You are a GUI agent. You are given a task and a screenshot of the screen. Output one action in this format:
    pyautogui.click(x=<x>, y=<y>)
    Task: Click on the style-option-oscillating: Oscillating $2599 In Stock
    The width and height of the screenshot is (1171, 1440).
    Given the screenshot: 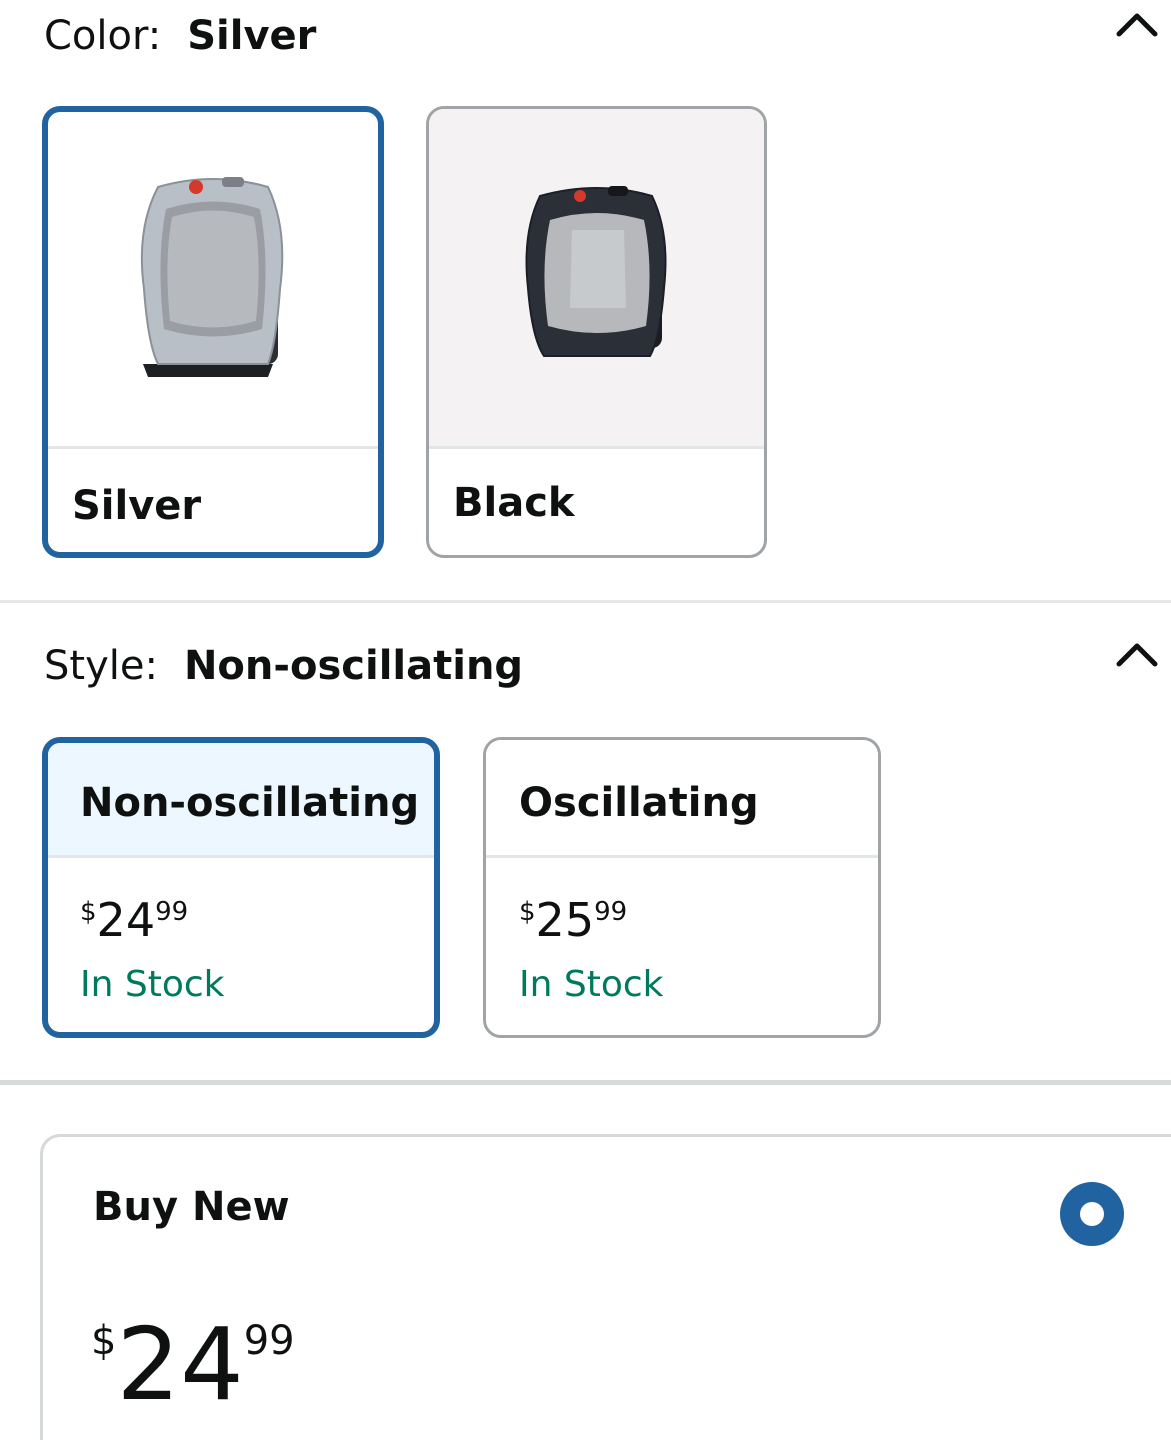 What is the action you would take?
    pyautogui.click(x=682, y=887)
    